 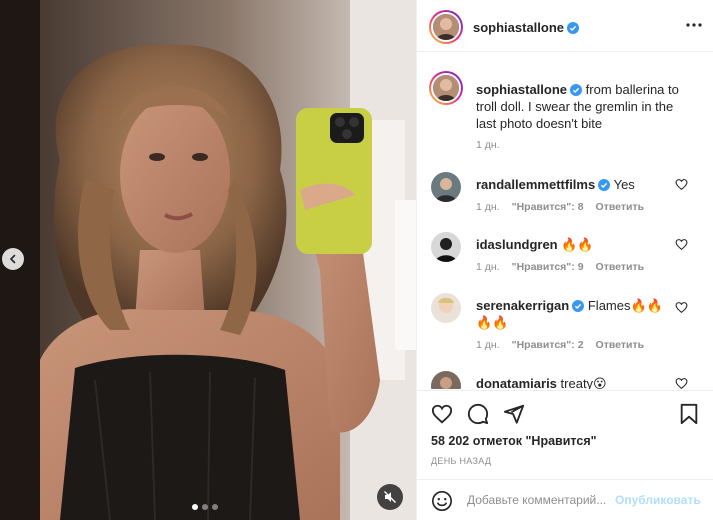 I want to click on post-comment-button: Опубликовать, so click(x=658, y=500).